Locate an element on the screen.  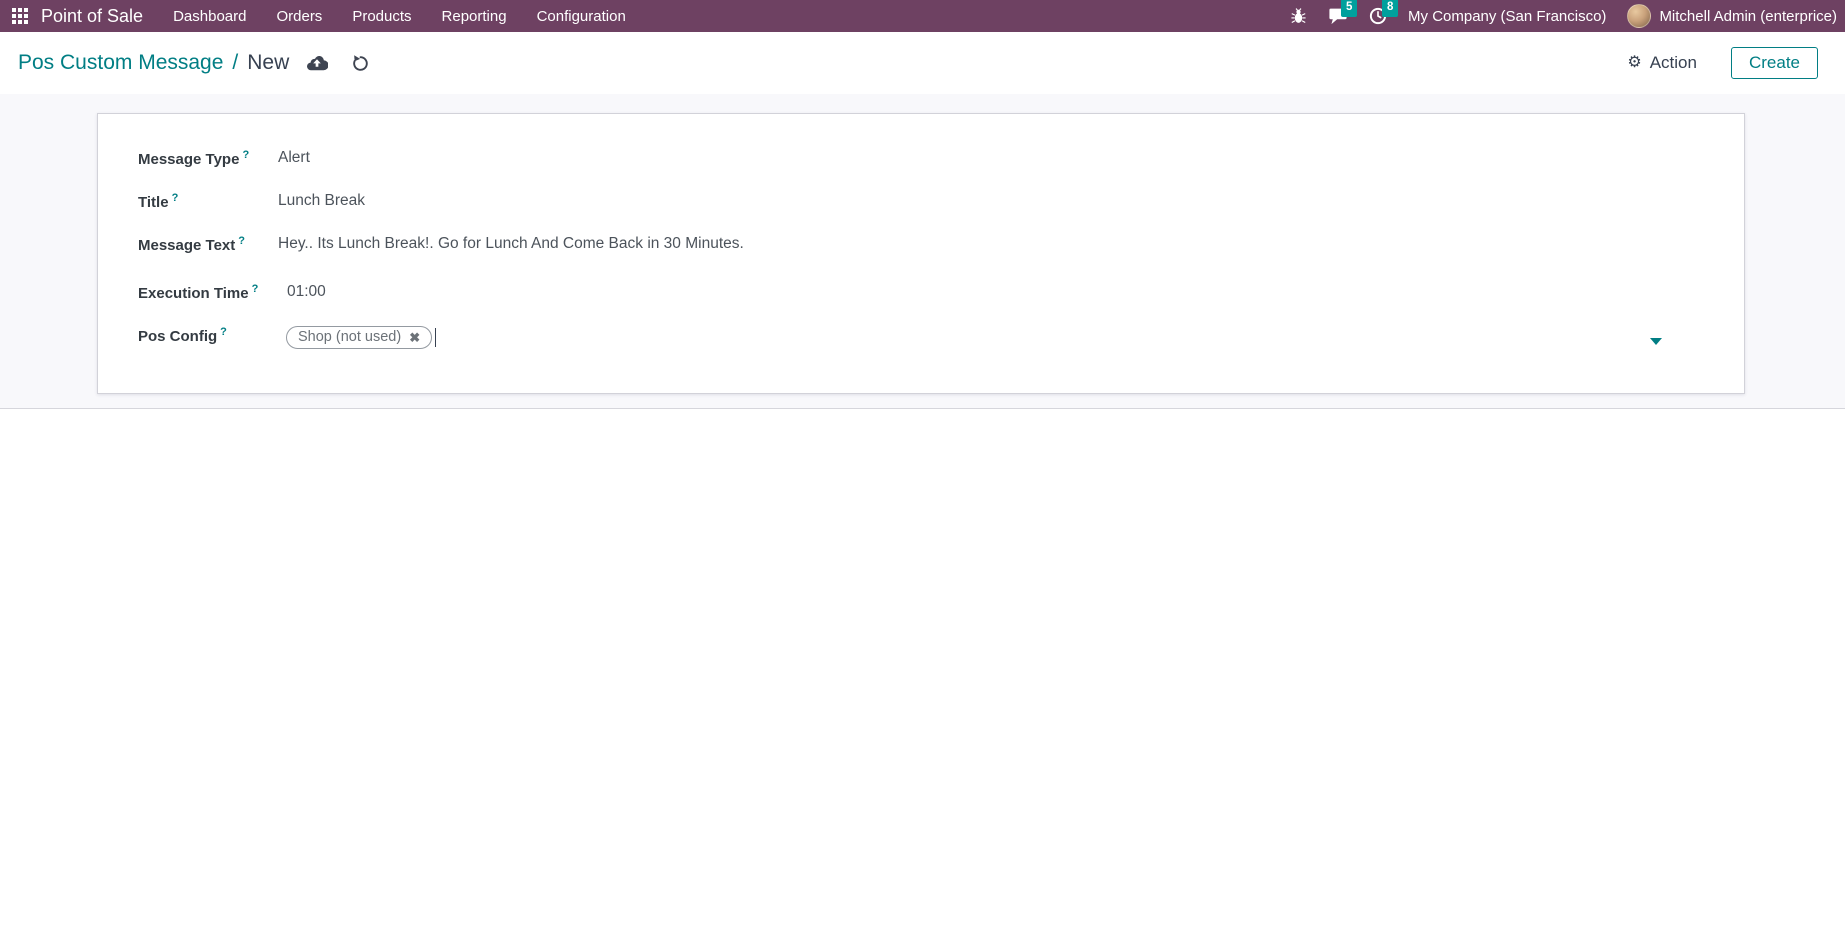
title-field: Lunch Break is located at coordinates (321, 201).